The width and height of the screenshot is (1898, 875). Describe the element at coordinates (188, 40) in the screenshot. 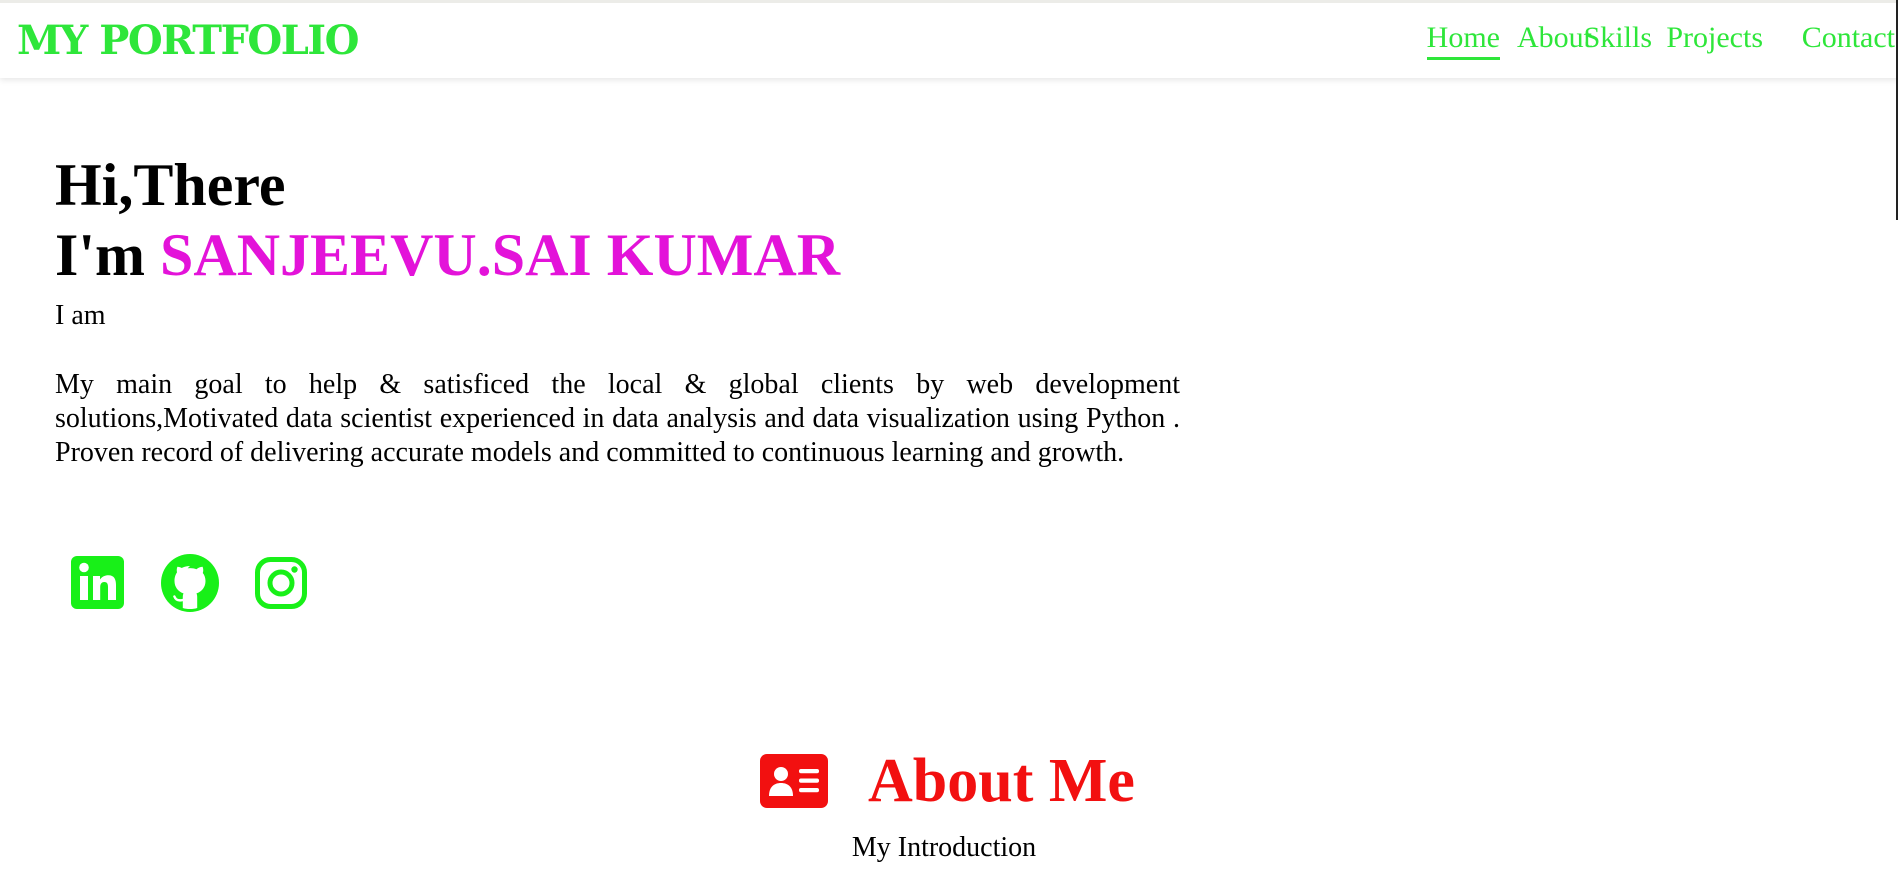

I see `site-logo: MY PORTFOLIO` at that location.